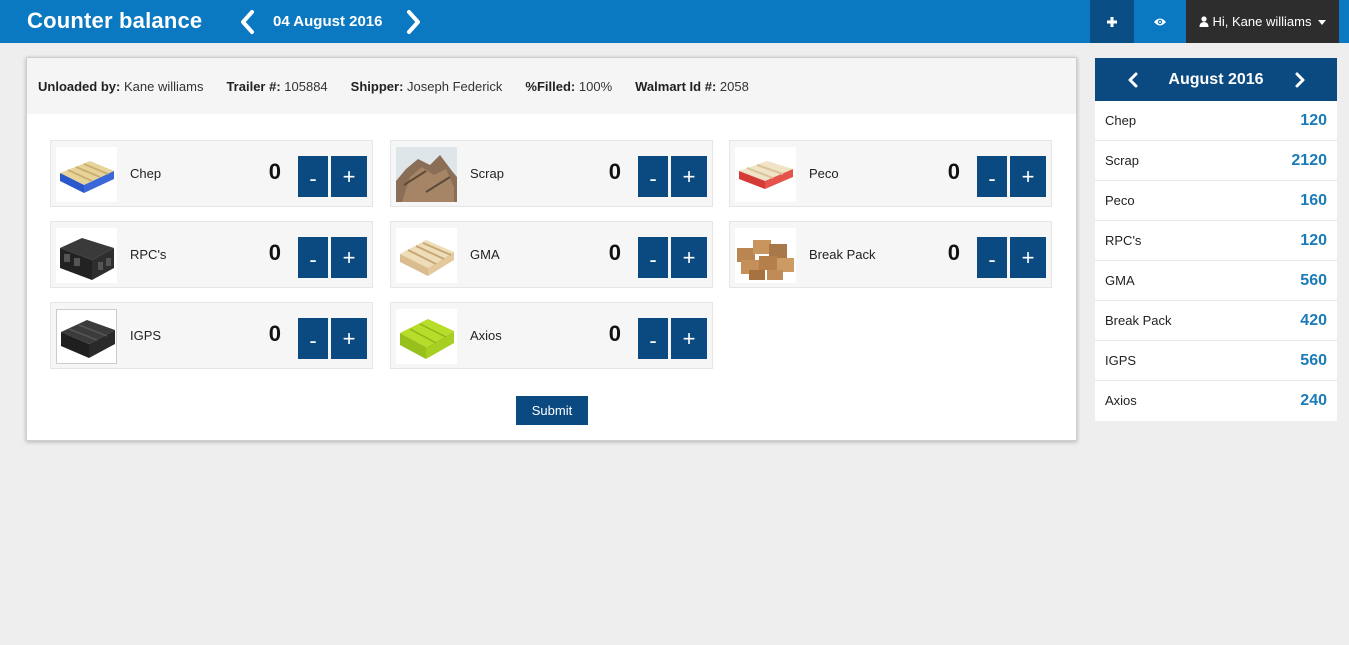  Describe the element at coordinates (1216, 161) in the screenshot. I see `summary-row: Scrap 2120` at that location.